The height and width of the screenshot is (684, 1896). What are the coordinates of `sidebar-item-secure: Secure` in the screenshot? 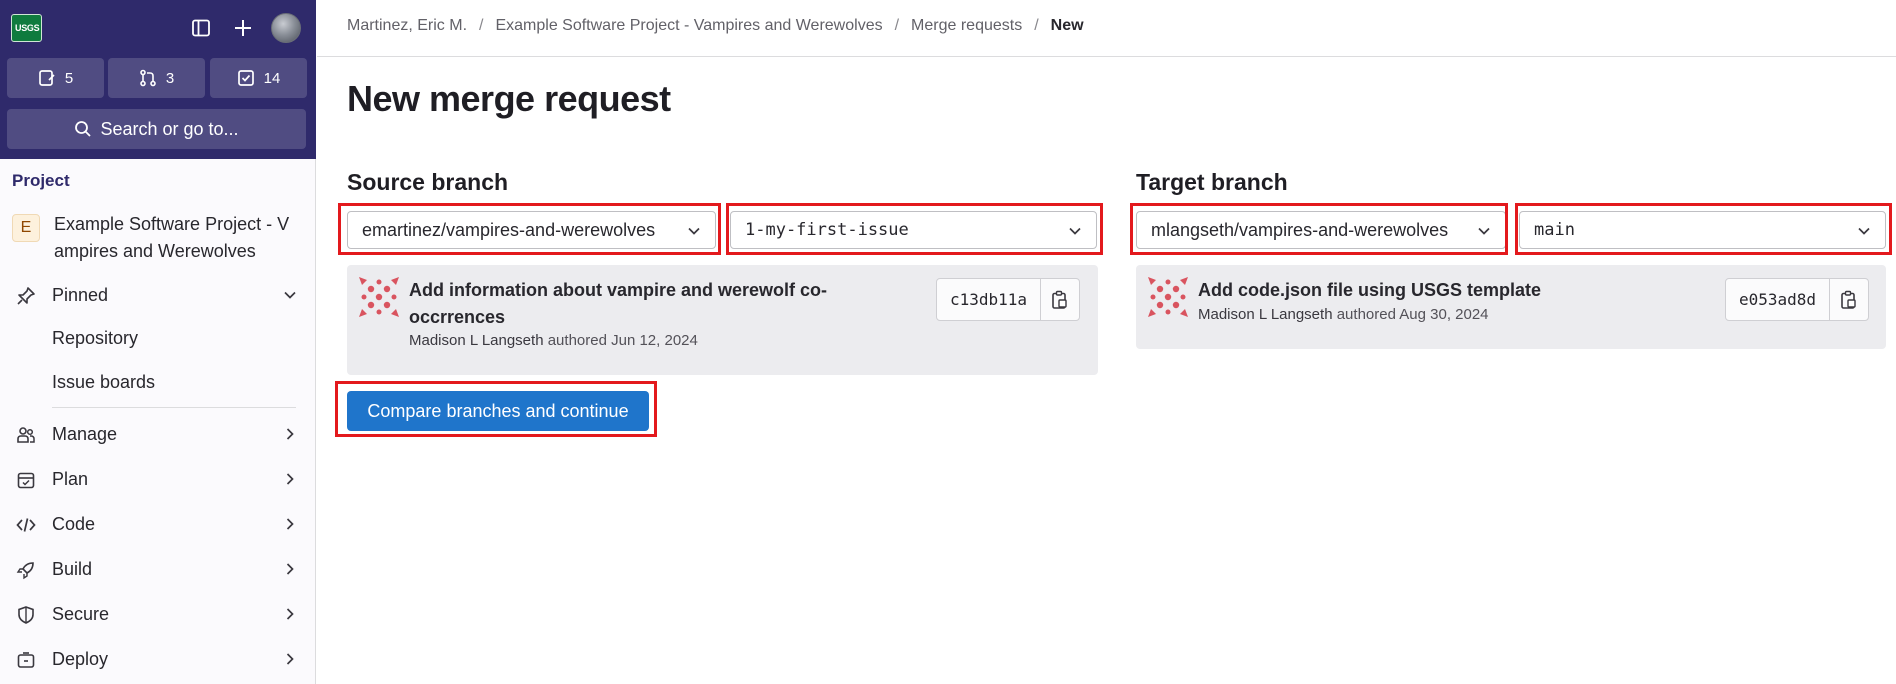 It's located at (157, 614).